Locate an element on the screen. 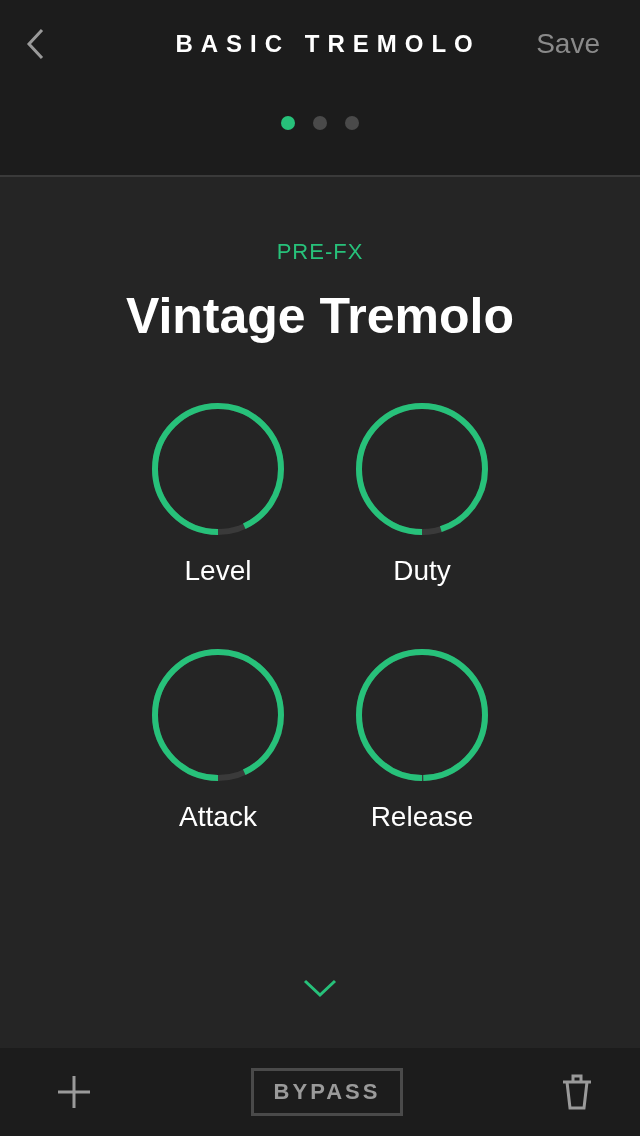  effect-category: PRE-FX is located at coordinates (320, 252).